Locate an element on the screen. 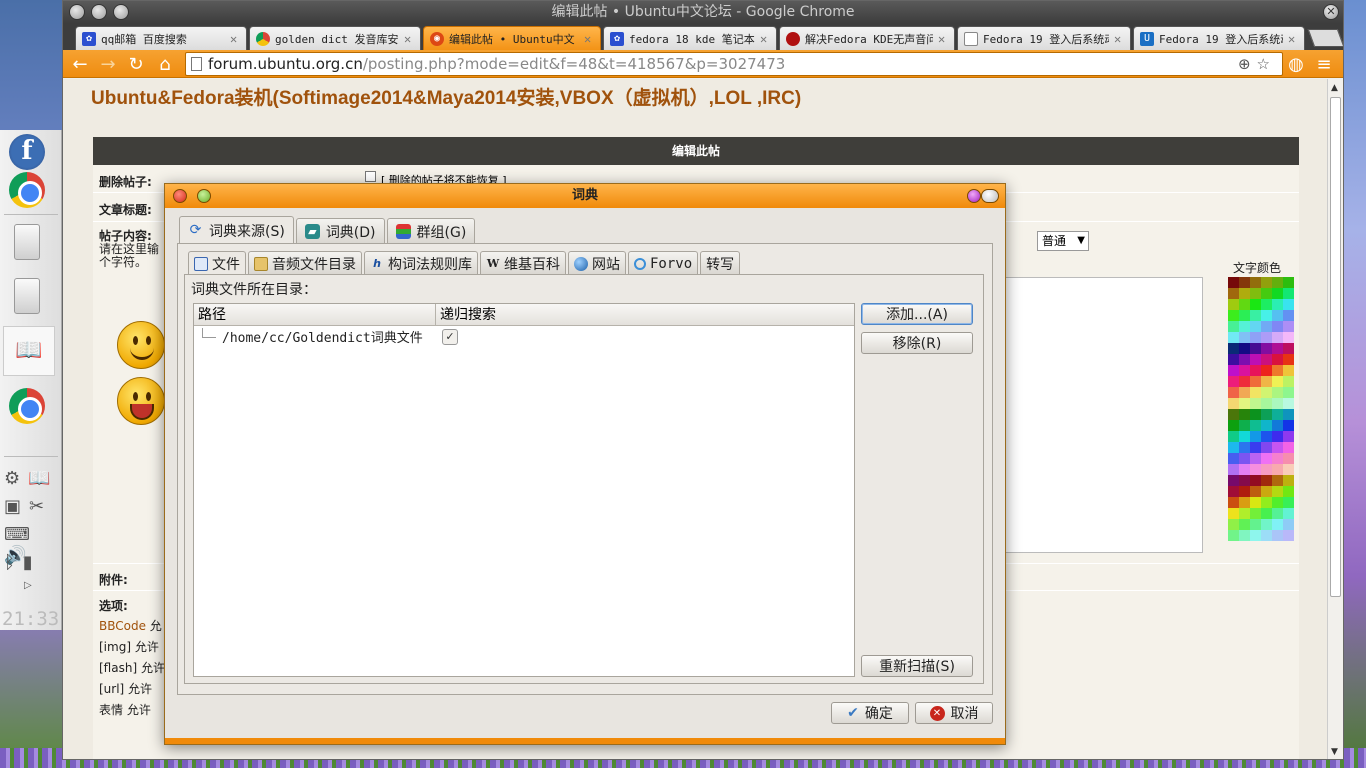  tab-transliteration: 转写 is located at coordinates (720, 263).